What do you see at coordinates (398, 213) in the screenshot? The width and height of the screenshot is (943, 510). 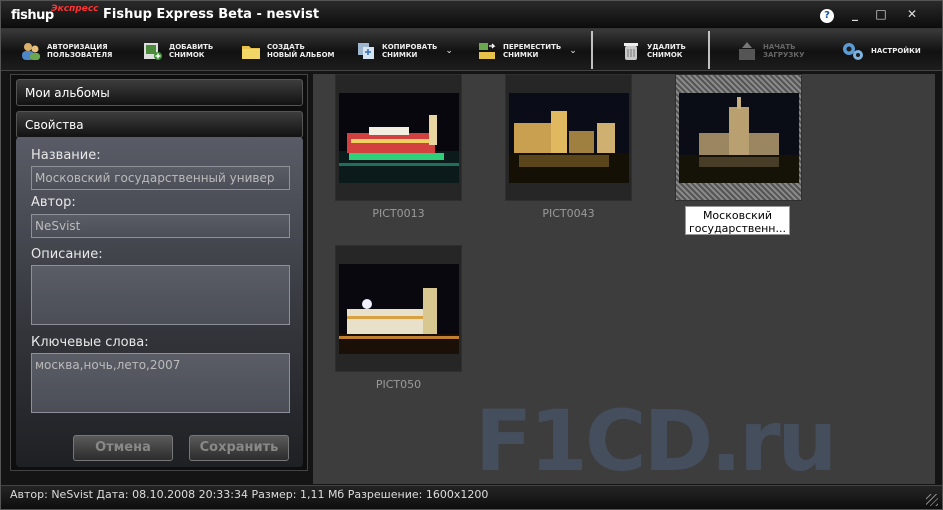 I see `photo-caption: PICT0013` at bounding box center [398, 213].